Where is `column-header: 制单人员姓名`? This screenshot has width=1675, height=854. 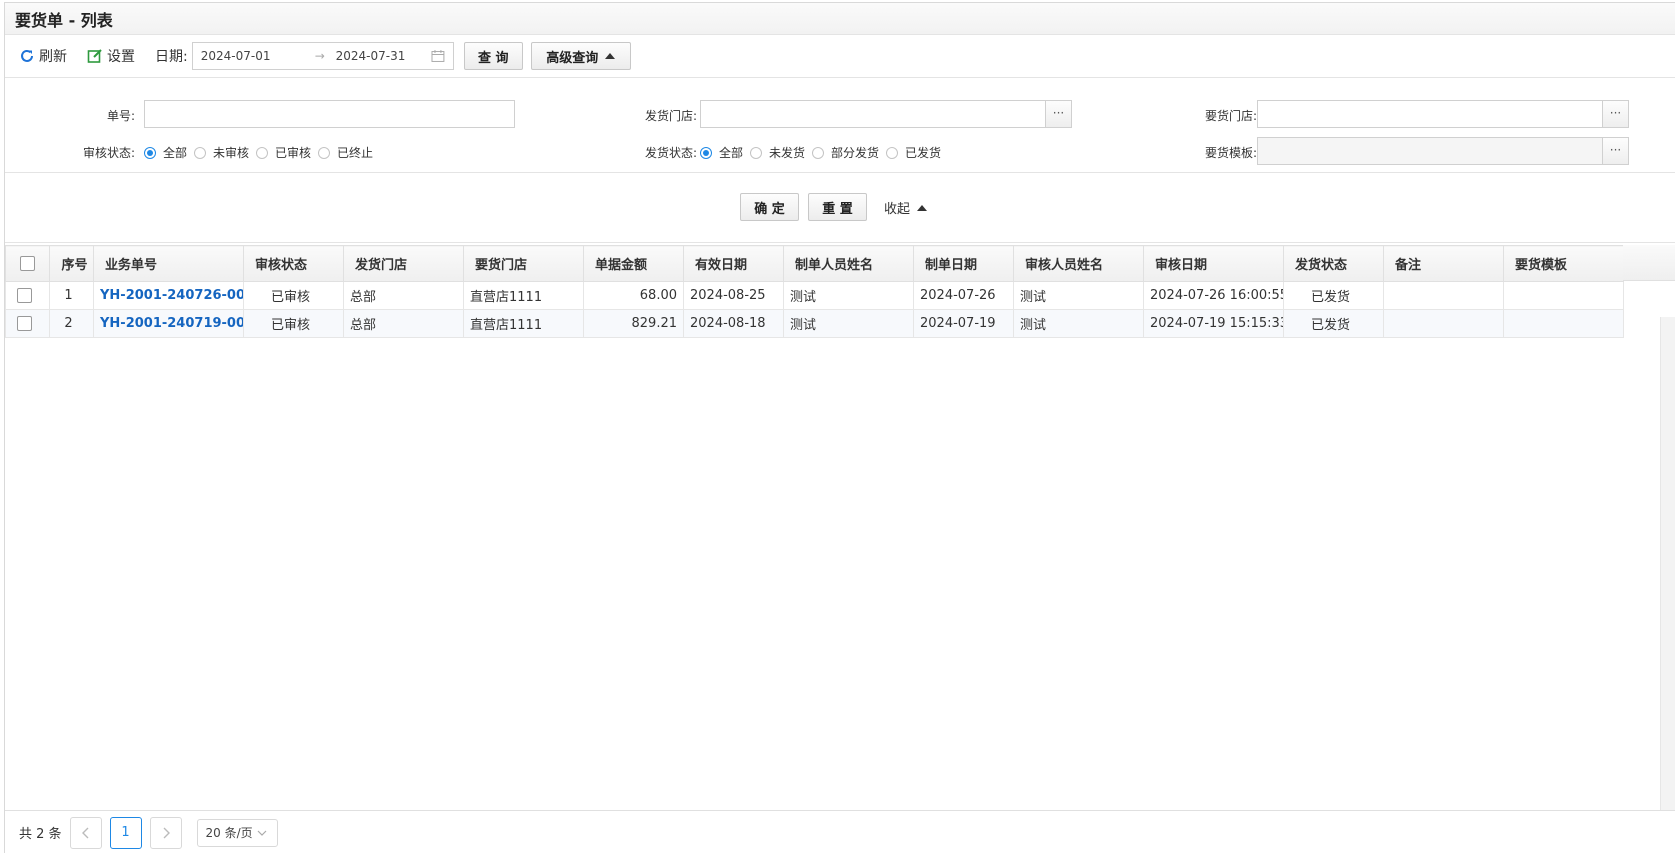
column-header: 制单人员姓名 is located at coordinates (848, 263).